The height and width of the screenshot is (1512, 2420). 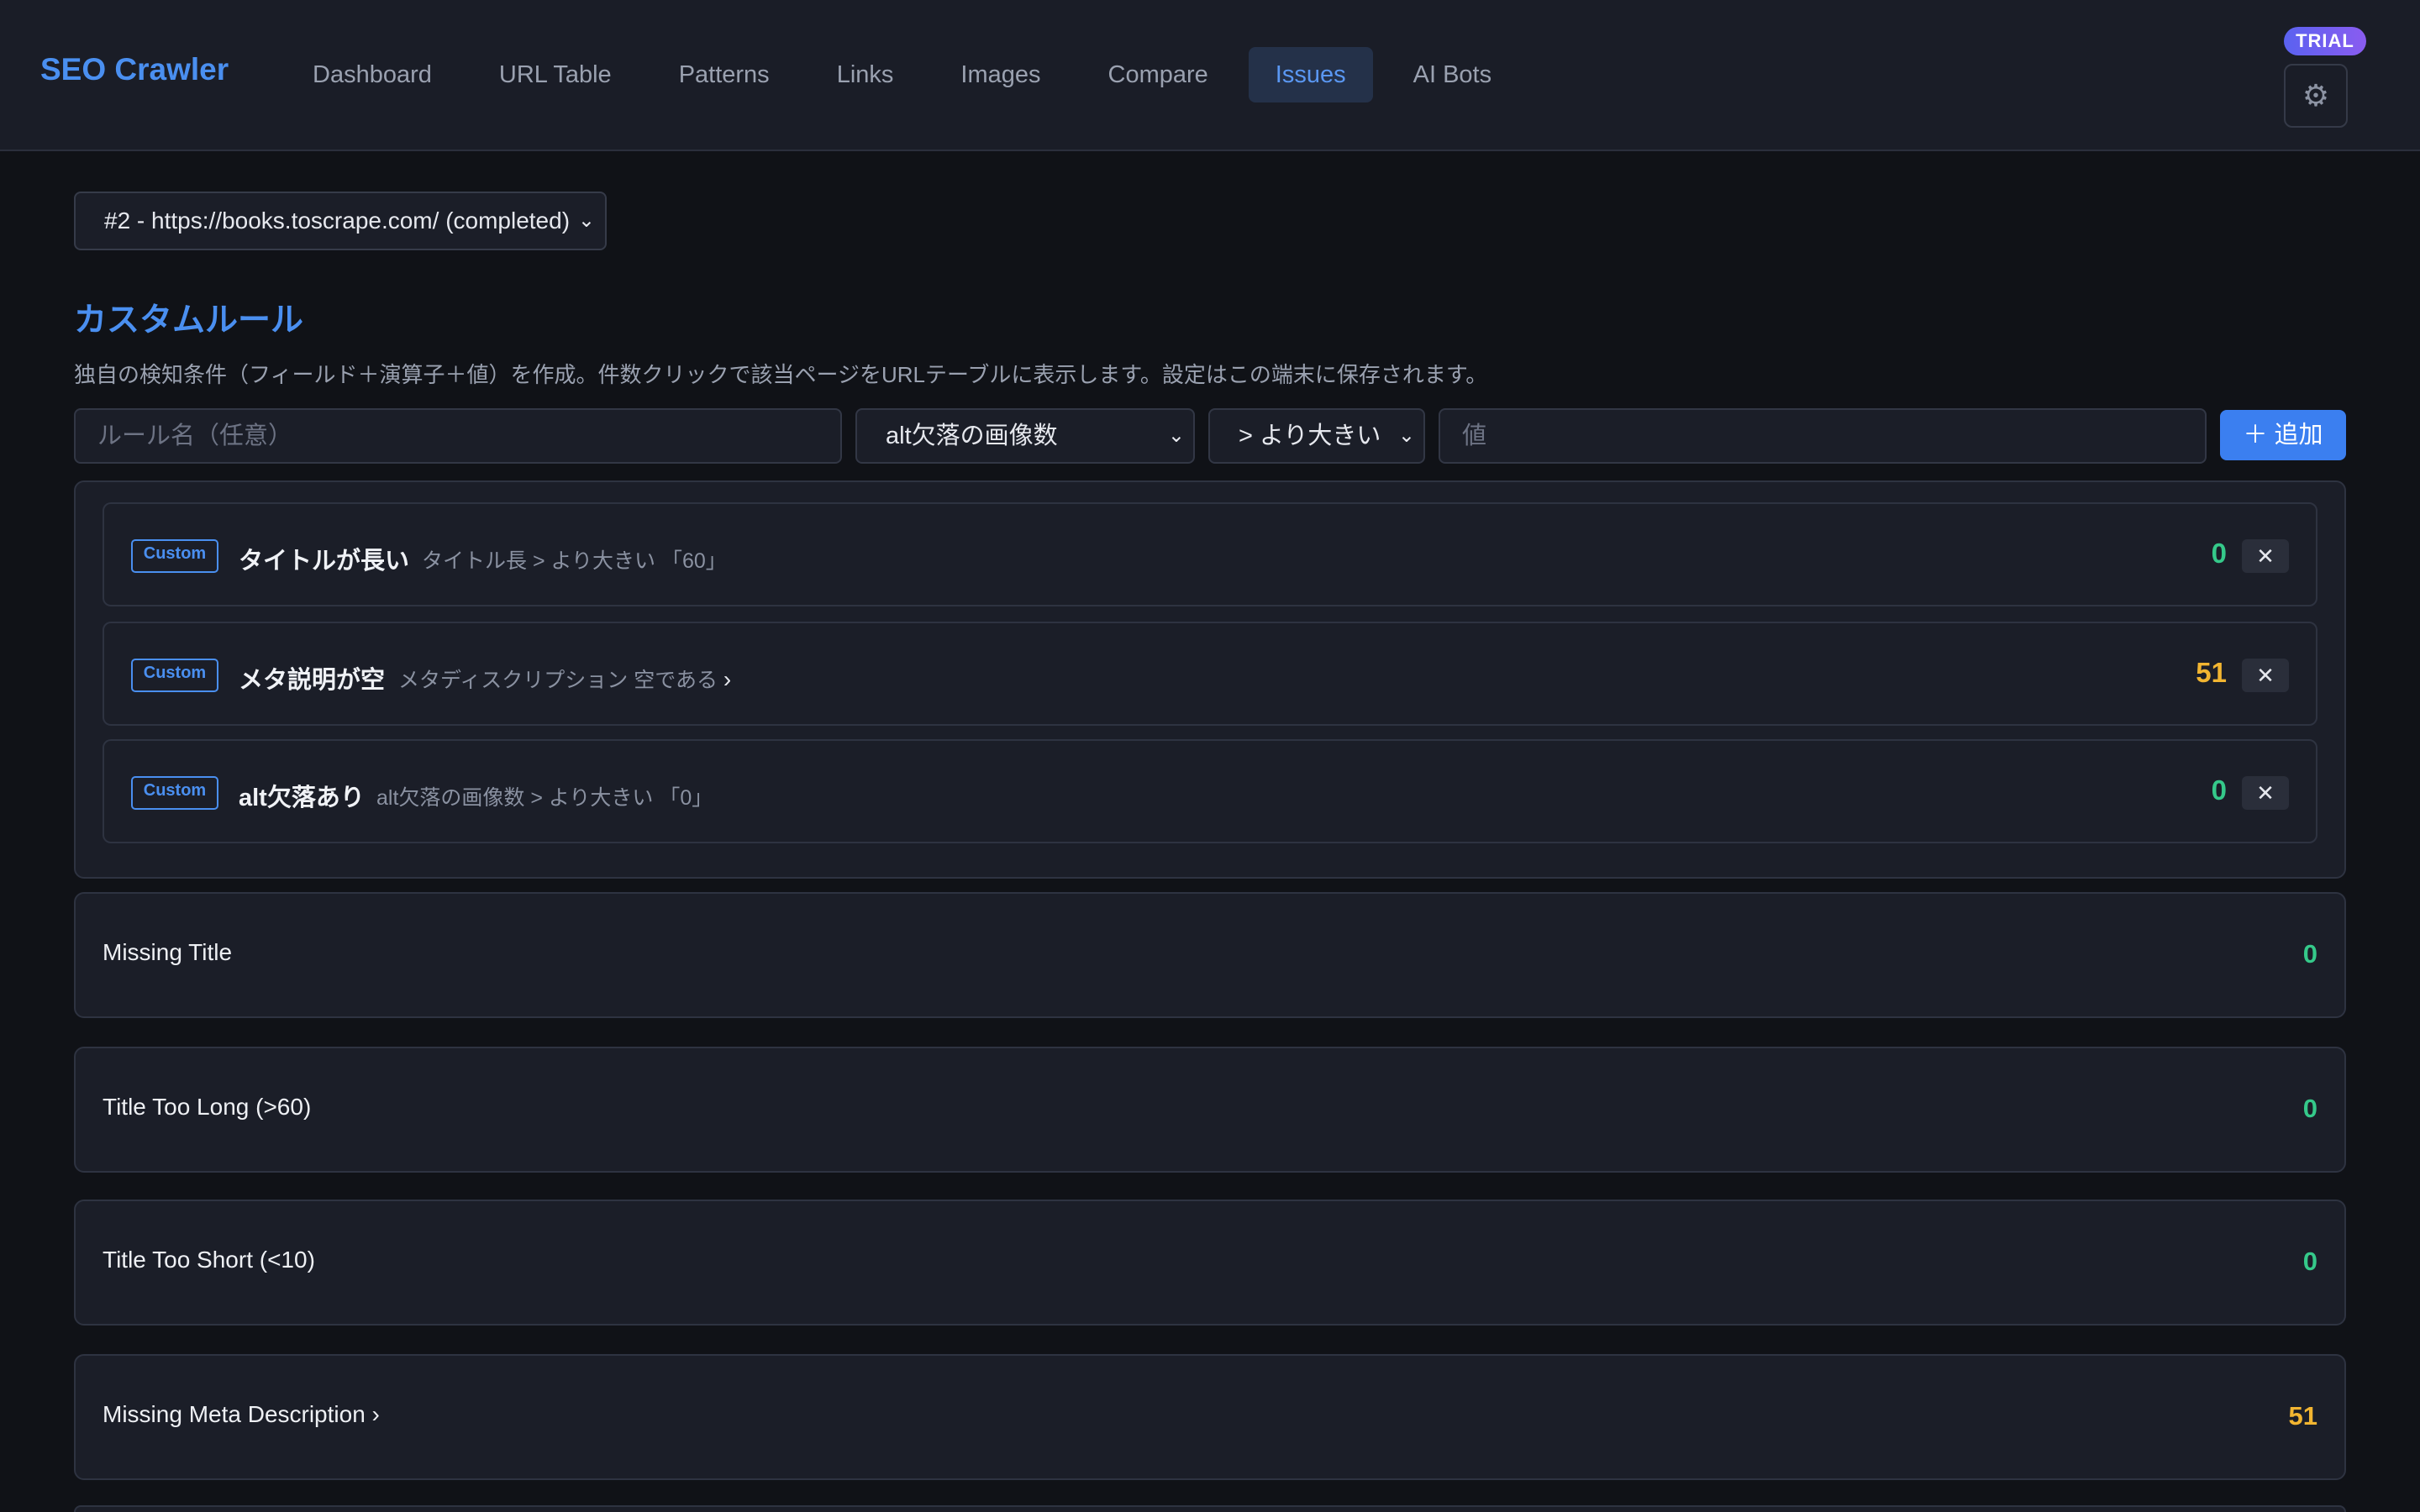 I want to click on settings-button: ⚙, so click(x=2316, y=96).